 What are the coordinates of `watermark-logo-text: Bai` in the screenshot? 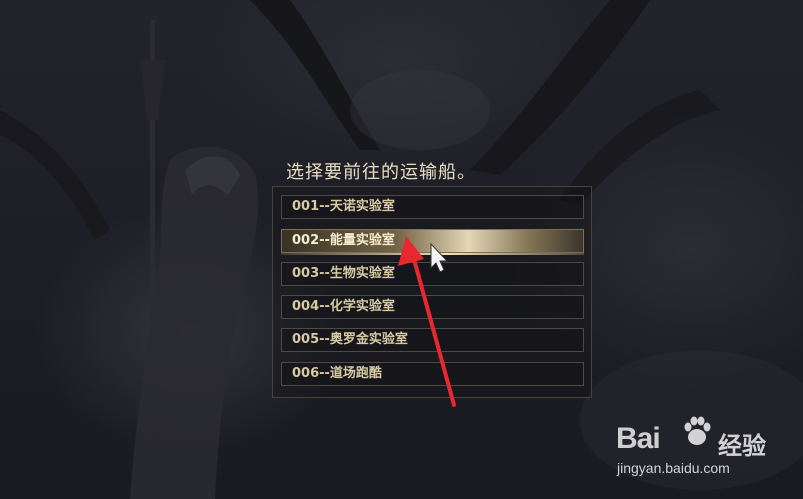 It's located at (638, 438).